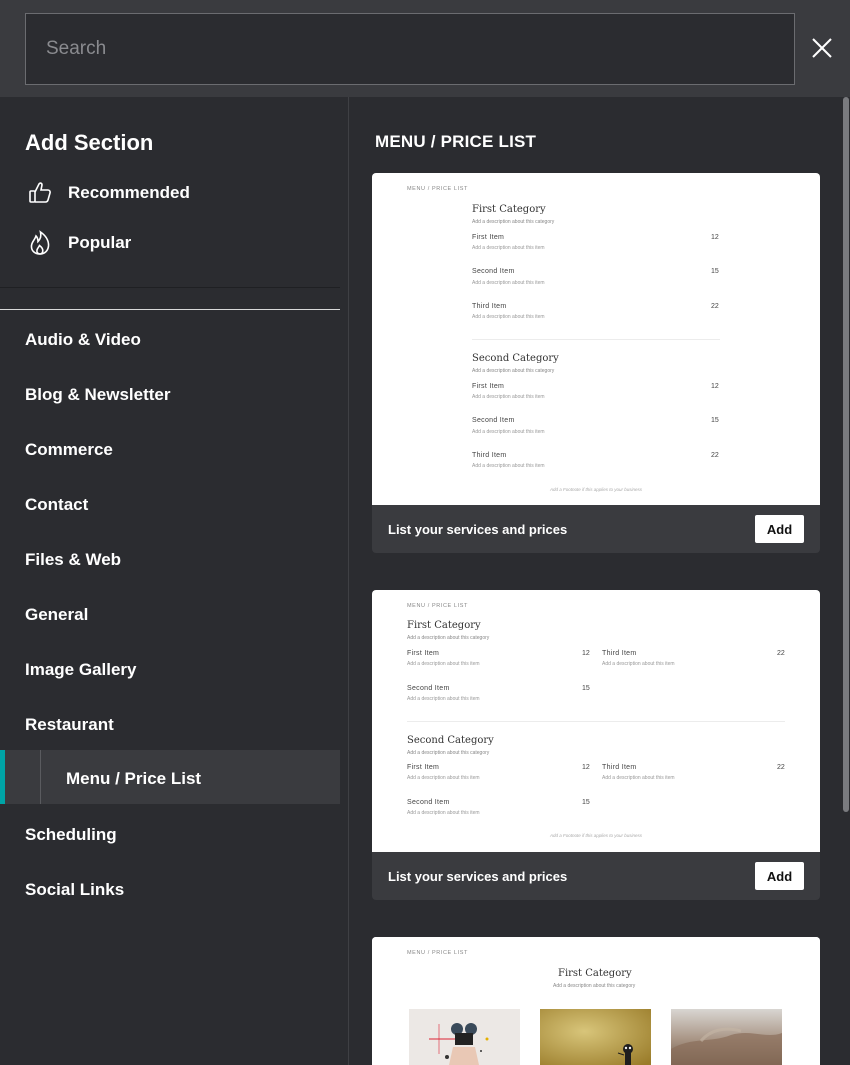 Image resolution: width=850 pixels, height=1065 pixels. What do you see at coordinates (129, 192) in the screenshot?
I see `sidebar-item-label: Recommended` at bounding box center [129, 192].